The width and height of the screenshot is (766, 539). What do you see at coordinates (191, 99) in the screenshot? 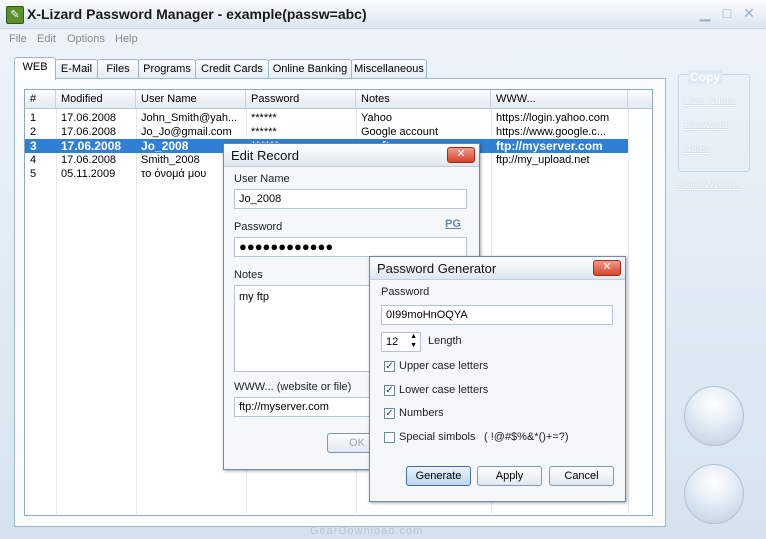
I see `column-header-username: User Name` at bounding box center [191, 99].